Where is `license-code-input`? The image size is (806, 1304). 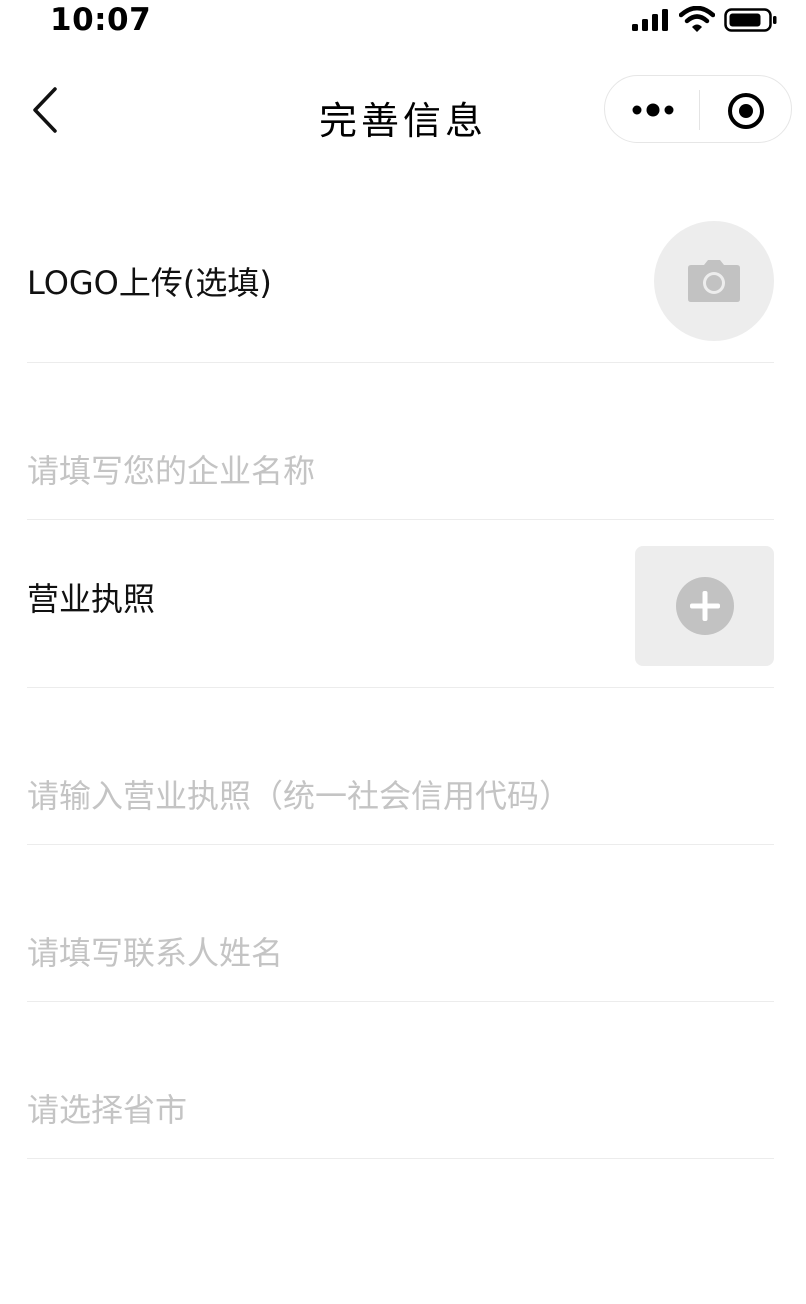
license-code-input is located at coordinates (377, 796).